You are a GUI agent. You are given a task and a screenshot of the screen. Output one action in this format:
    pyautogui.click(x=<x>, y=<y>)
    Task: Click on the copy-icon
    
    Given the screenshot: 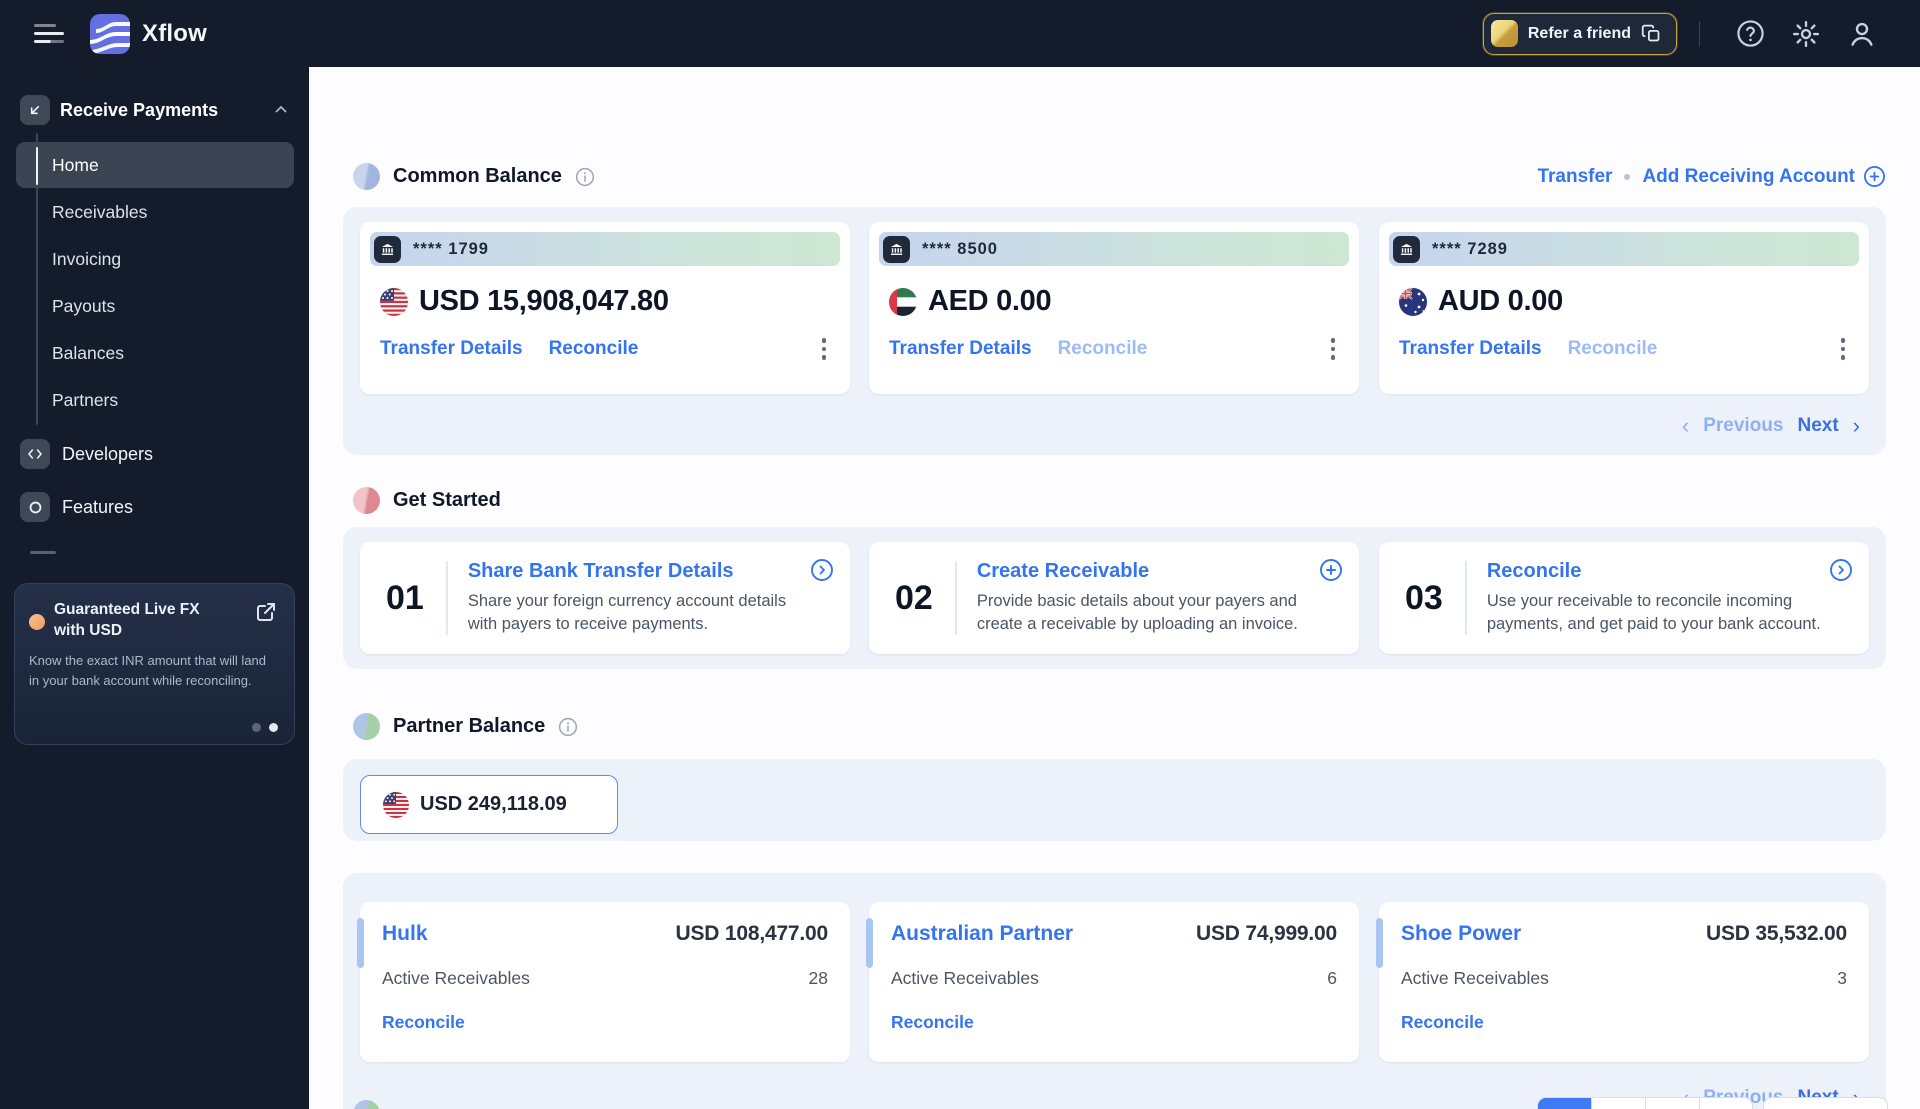 What is the action you would take?
    pyautogui.click(x=1651, y=33)
    